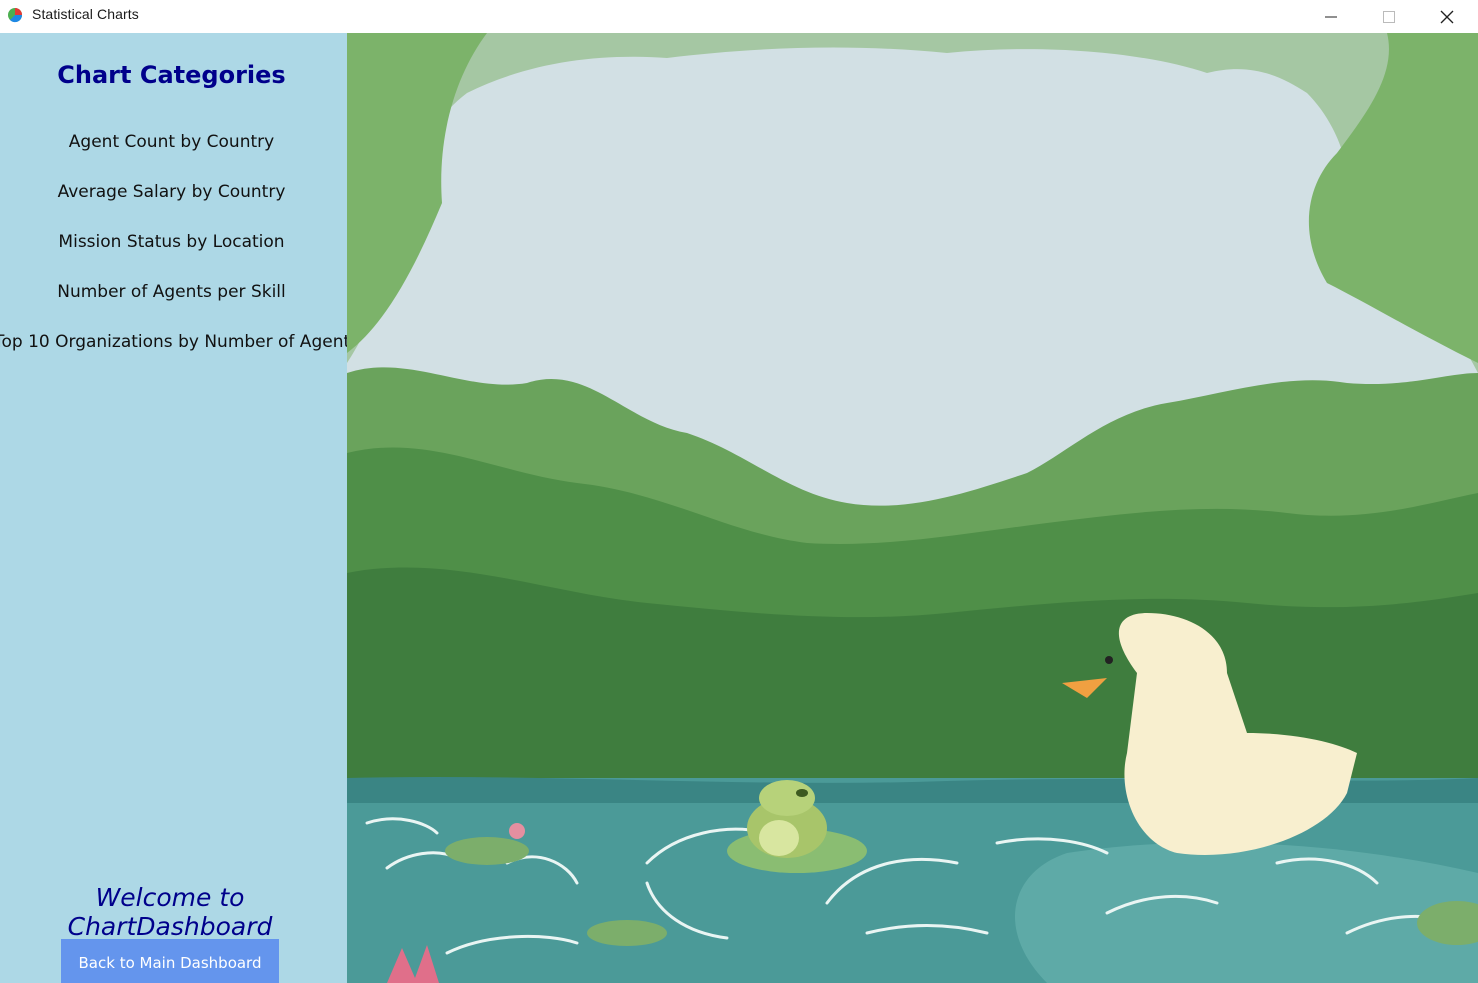  I want to click on minimize-icon, so click(1331, 16).